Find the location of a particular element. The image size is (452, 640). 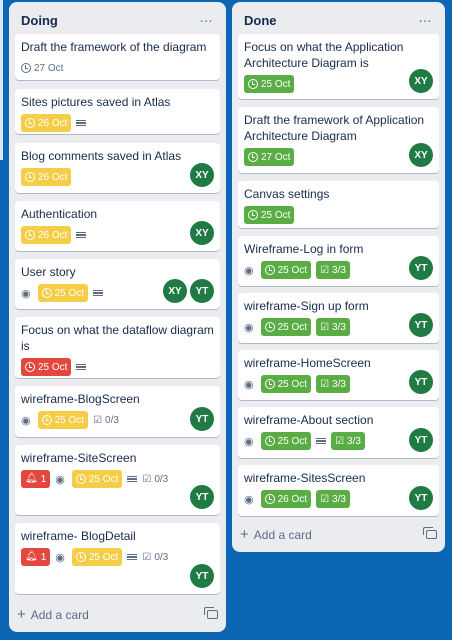

card: User story ◉ 25 Oct XY YT is located at coordinates (117, 284).